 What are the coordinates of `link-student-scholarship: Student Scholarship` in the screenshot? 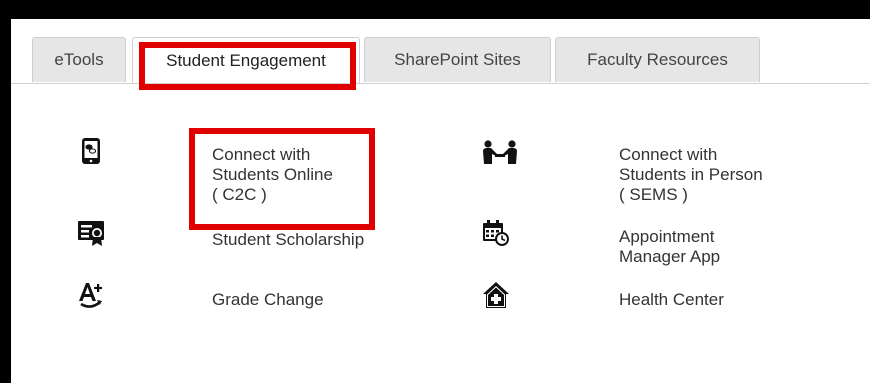 It's located at (288, 240).